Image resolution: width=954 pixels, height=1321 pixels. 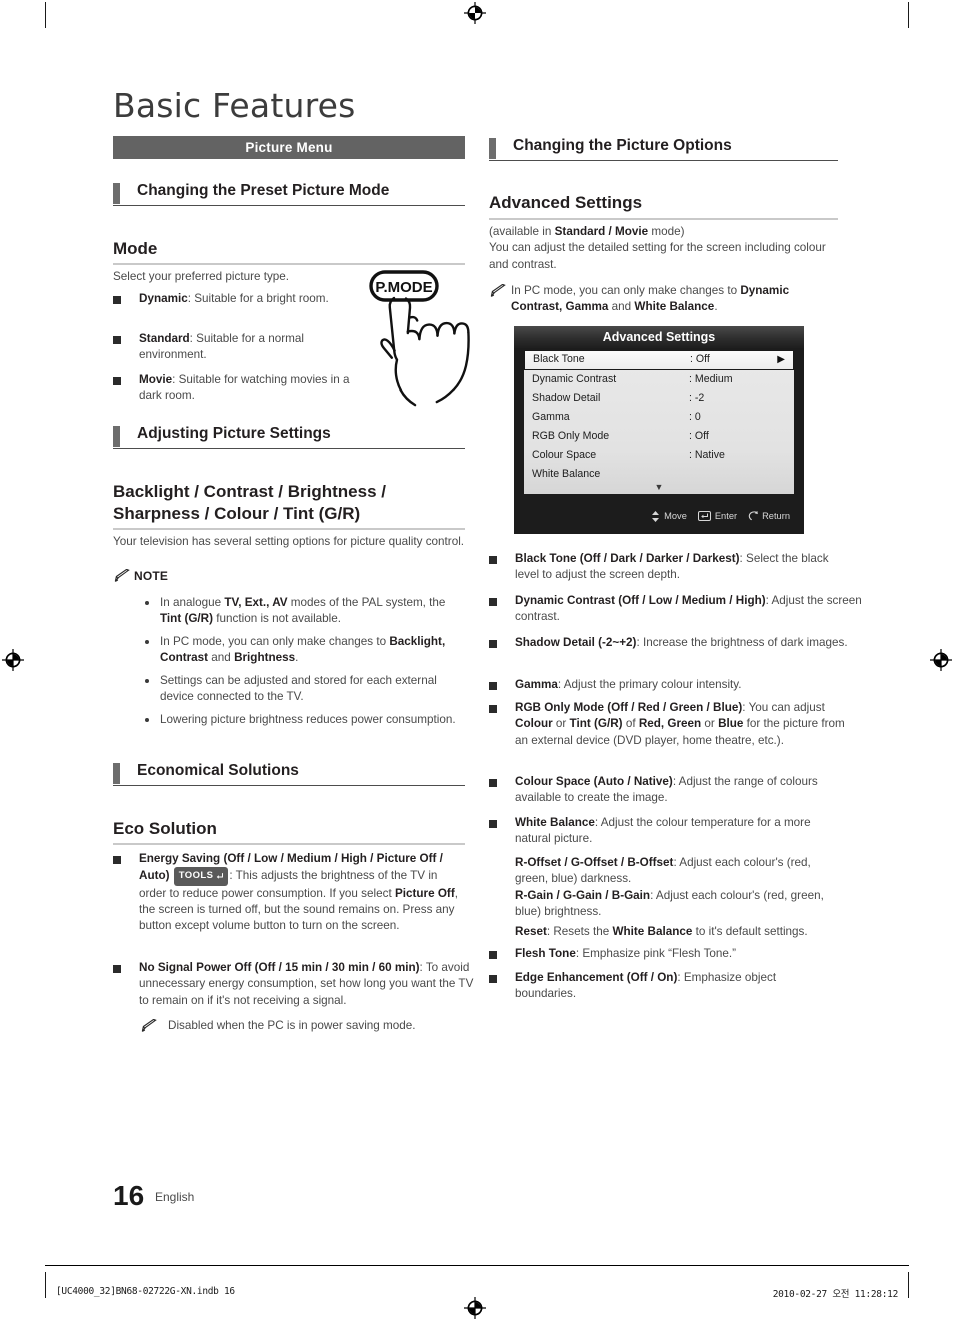 What do you see at coordinates (659, 399) in the screenshot?
I see `osd-row-shadow-detail: Shadow Detail : -2` at bounding box center [659, 399].